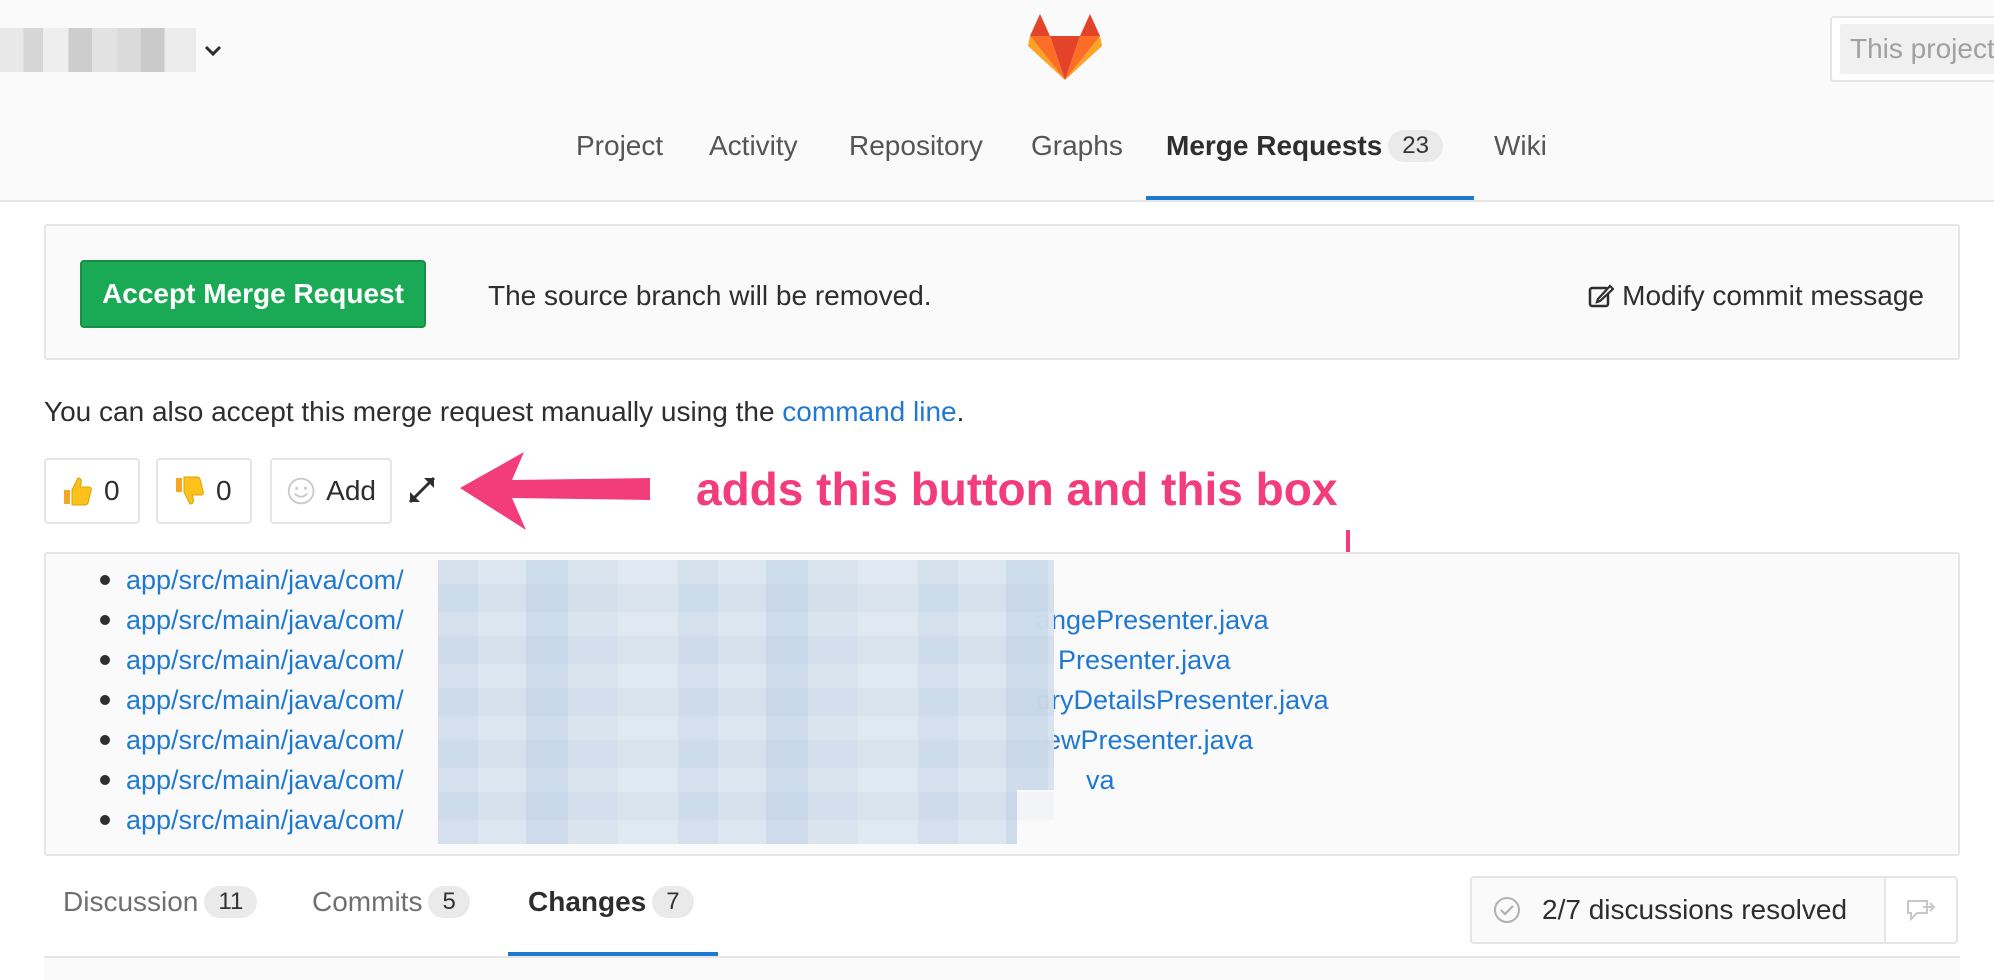 This screenshot has height=980, width=1994. I want to click on nav-project: Project, so click(619, 146).